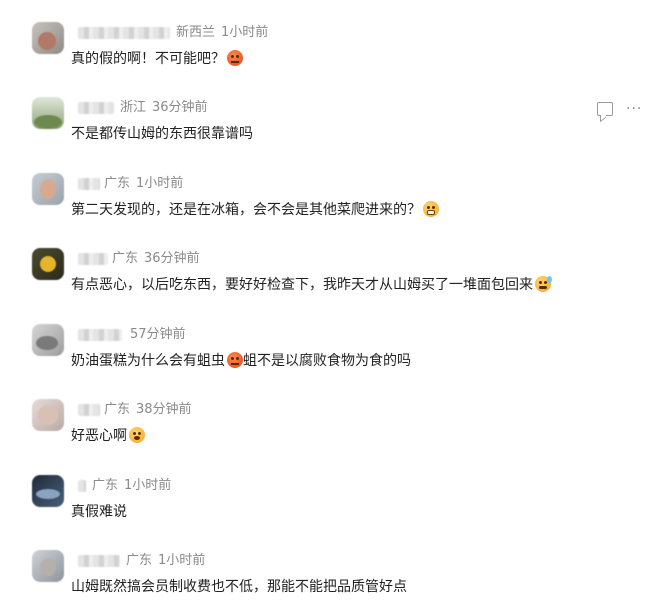 This screenshot has width=651, height=613. I want to click on comment-meta: 57分钟前, so click(161, 335).